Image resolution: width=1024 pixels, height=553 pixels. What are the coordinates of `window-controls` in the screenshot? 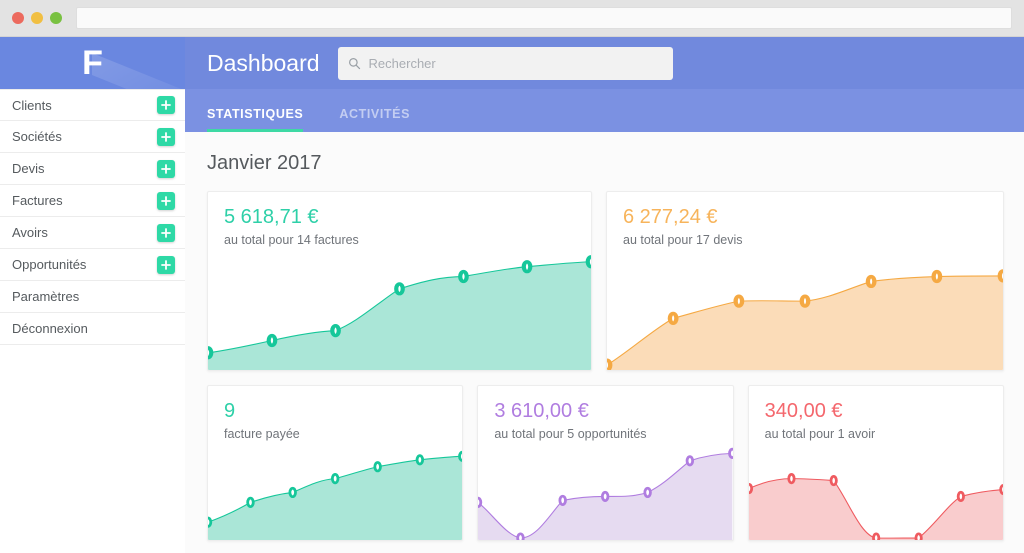 It's located at (37, 18).